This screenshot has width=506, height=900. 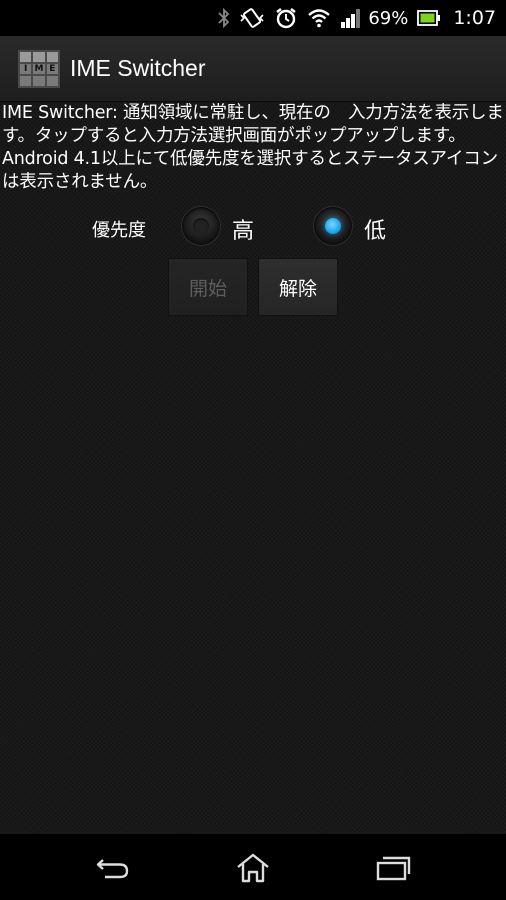 I want to click on priority-label: 優先度, so click(x=119, y=230).